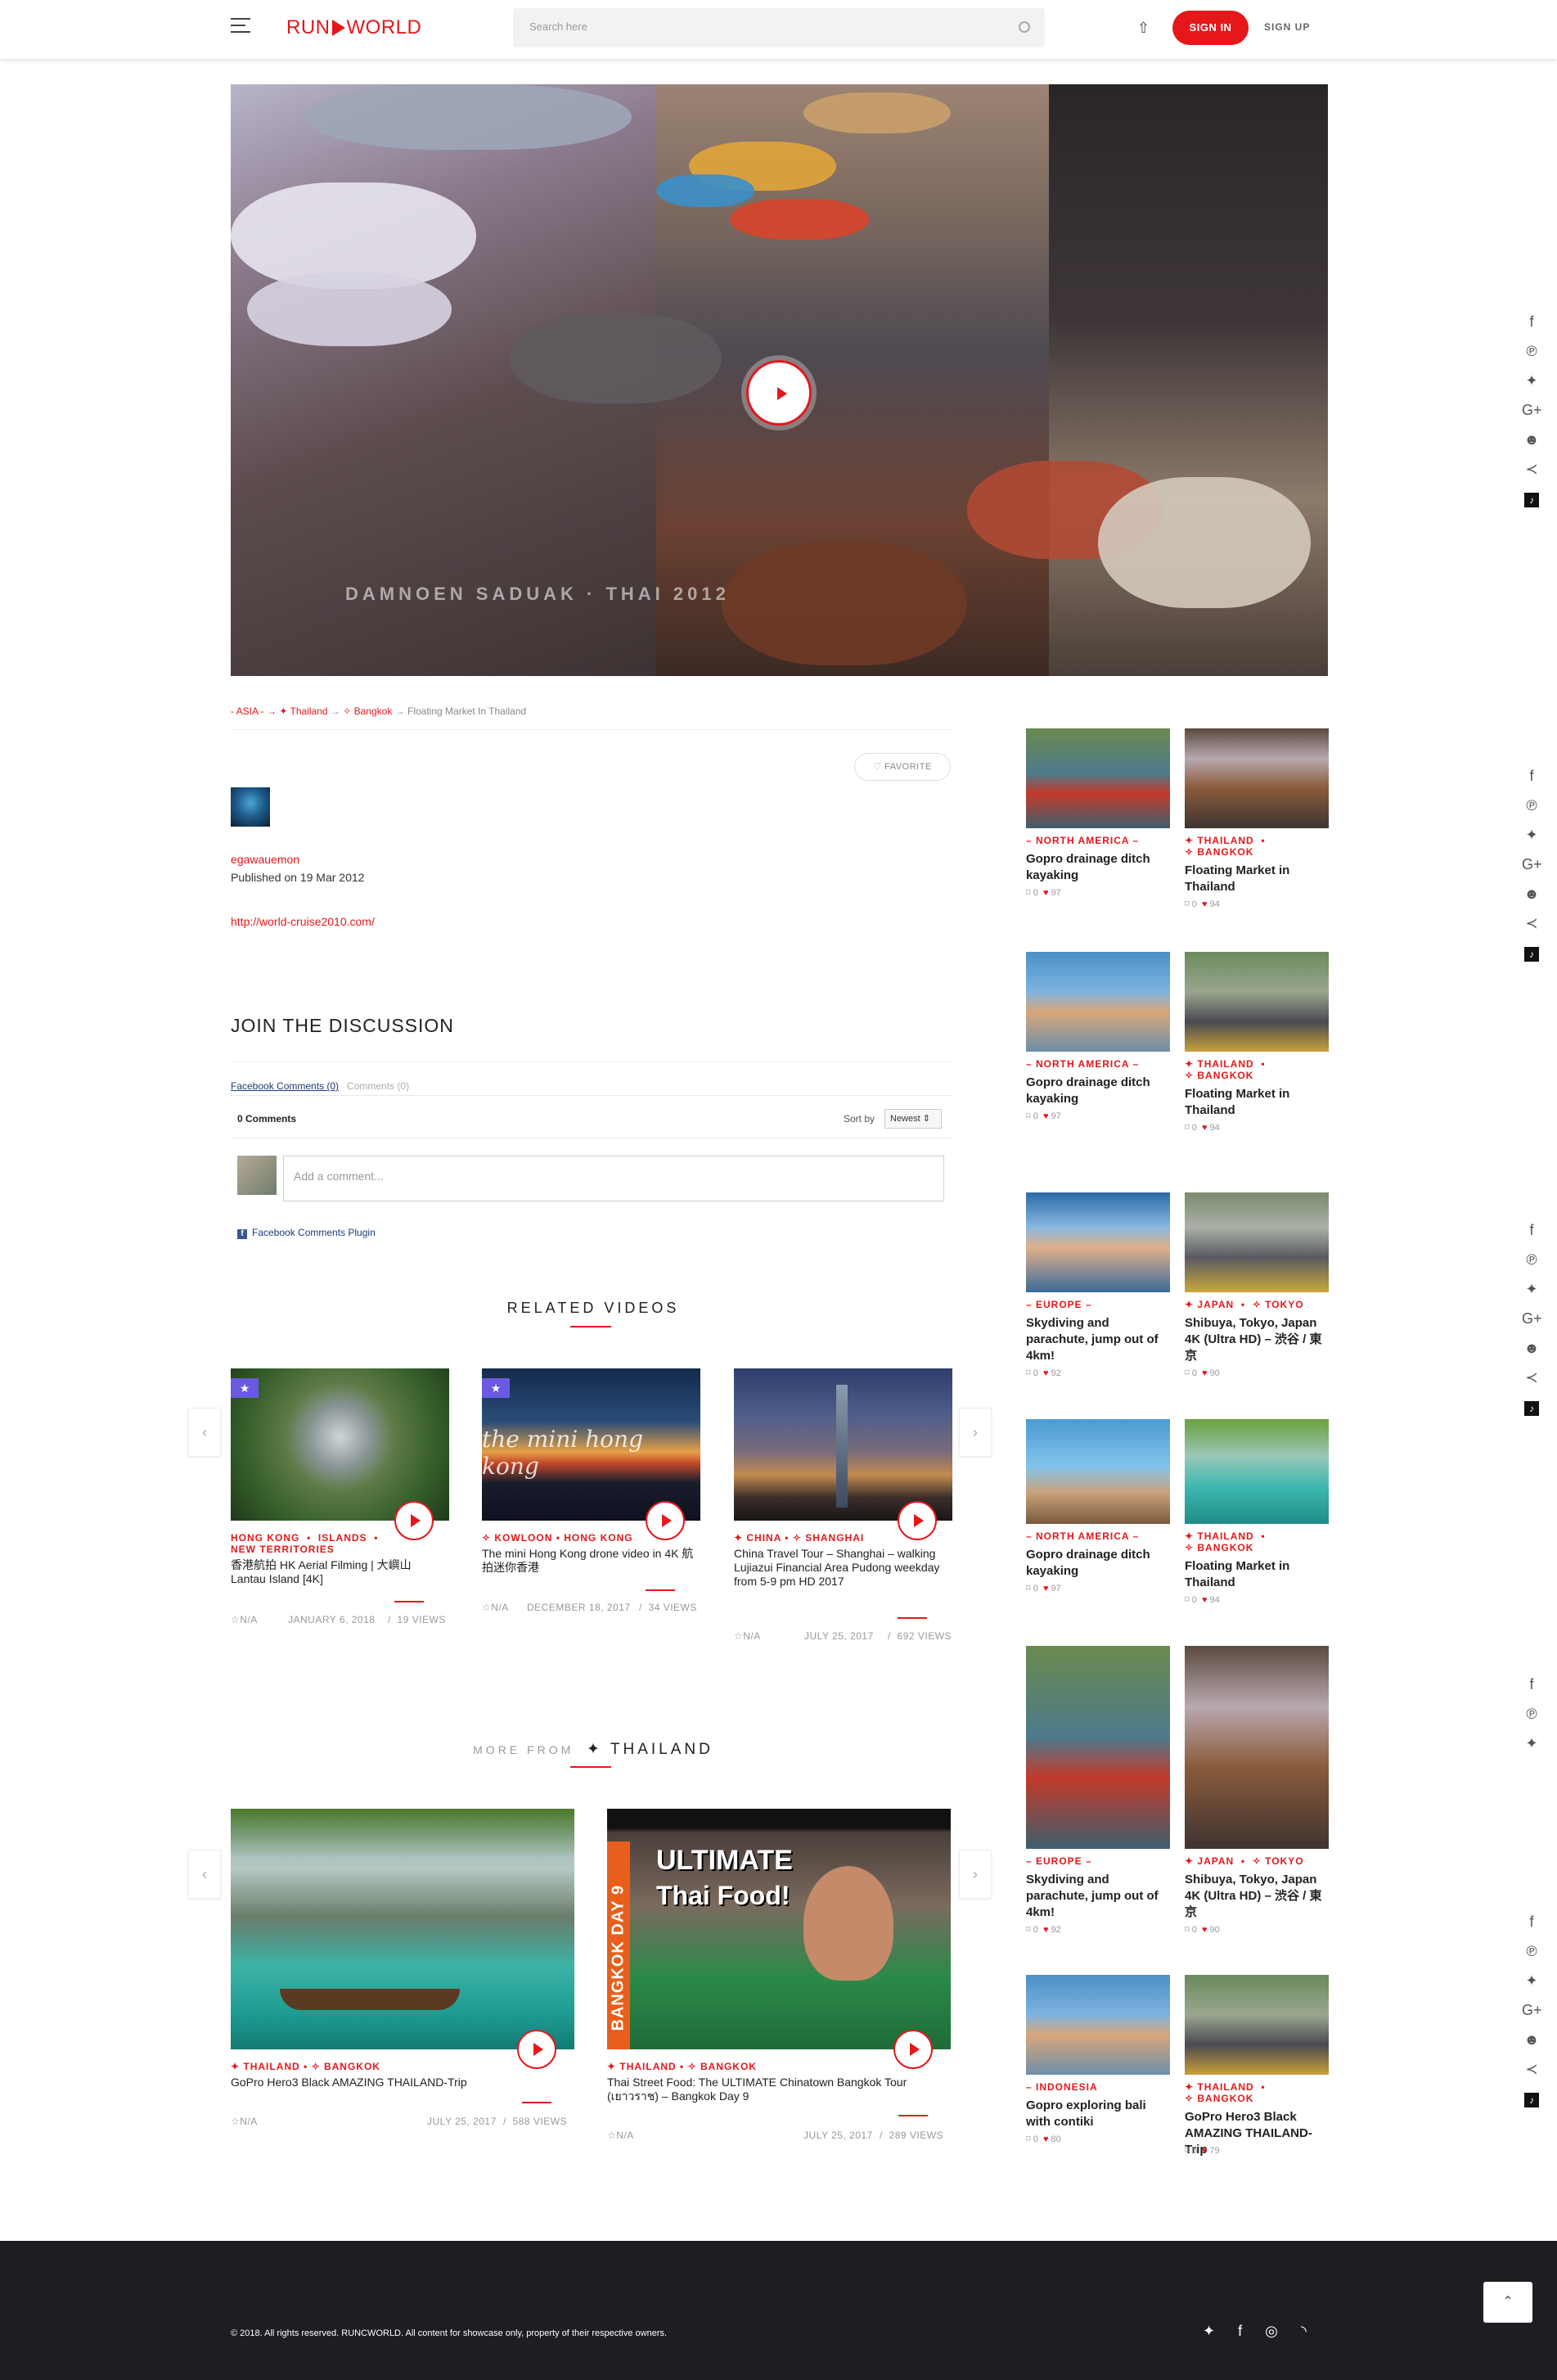 The height and width of the screenshot is (2380, 1557). I want to click on video-title: GoPro Hero3 Black AMAZING THAILAND-Trip, so click(403, 2082).